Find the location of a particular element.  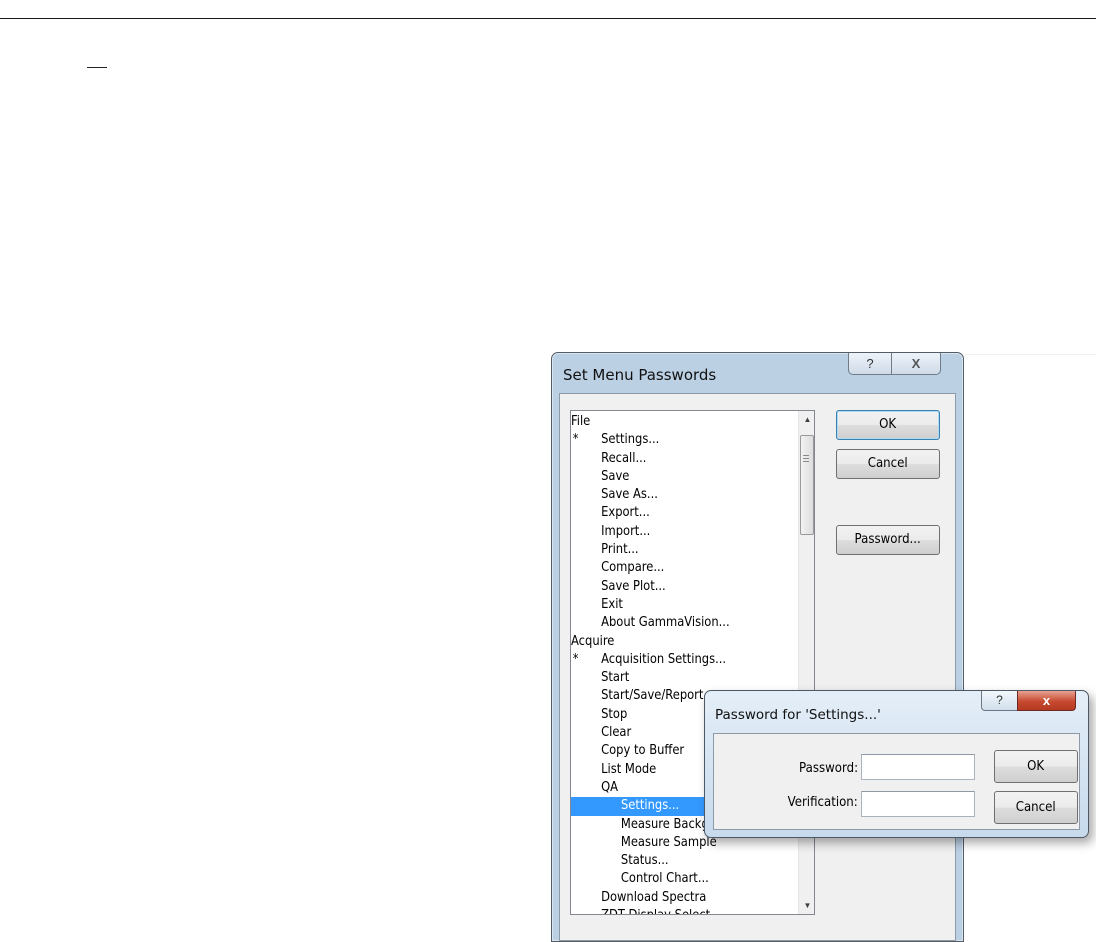

scroll-up-arrow-icon: ▲ is located at coordinates (806, 419).